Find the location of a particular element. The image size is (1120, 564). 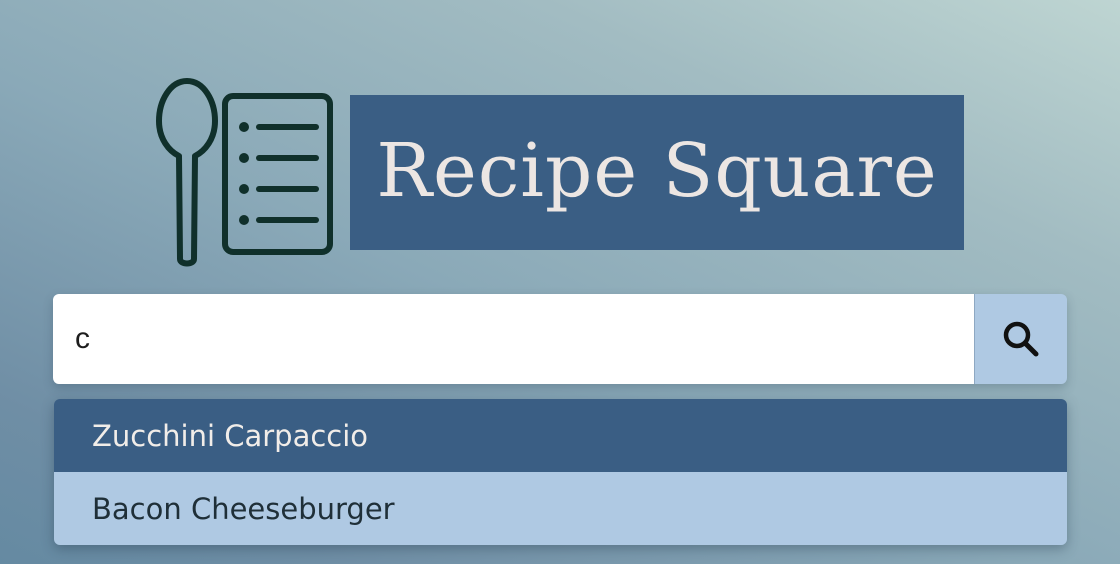

search-icon is located at coordinates (1021, 339).